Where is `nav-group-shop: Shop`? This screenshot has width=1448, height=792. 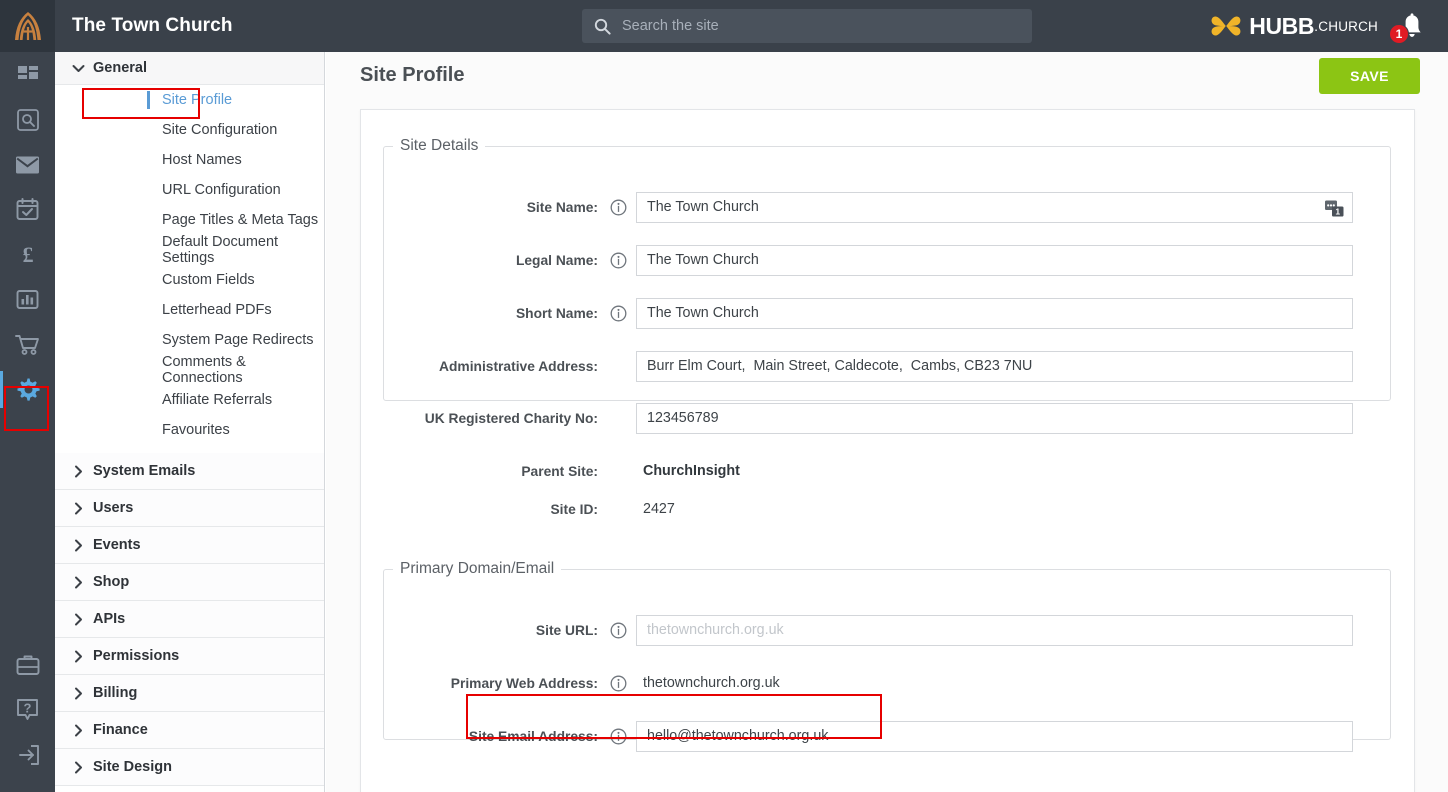 nav-group-shop: Shop is located at coordinates (189, 582).